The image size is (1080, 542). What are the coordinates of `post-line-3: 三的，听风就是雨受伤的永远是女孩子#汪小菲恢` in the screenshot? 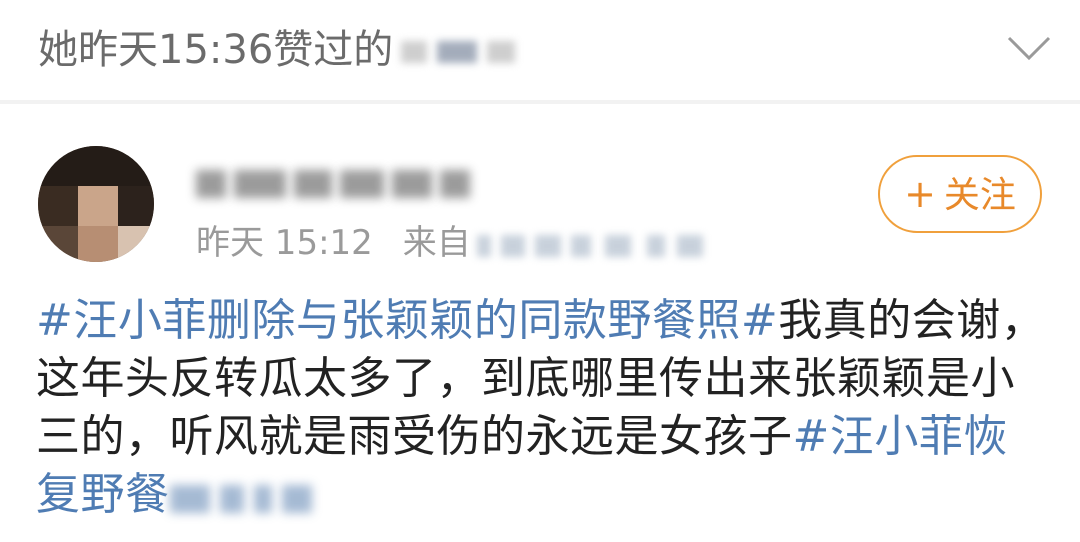 It's located at (551, 437).